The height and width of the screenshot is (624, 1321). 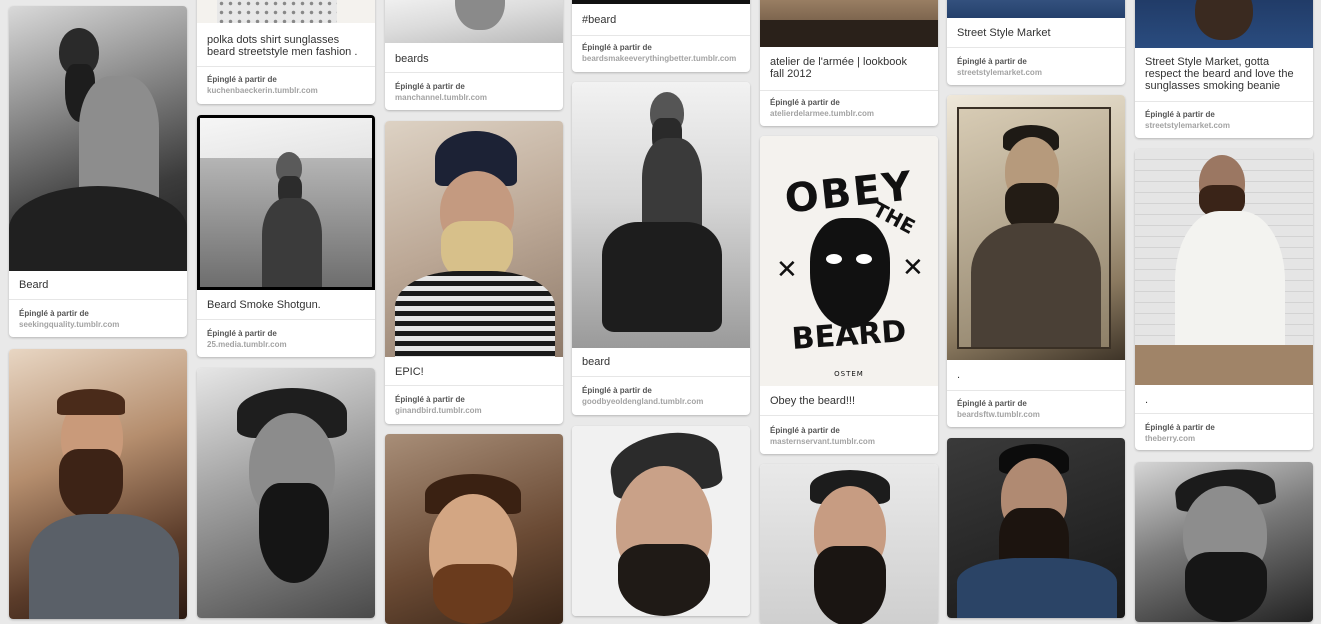 What do you see at coordinates (822, 441) in the screenshot?
I see `pin-source-link: masternservant.tumblr.com` at bounding box center [822, 441].